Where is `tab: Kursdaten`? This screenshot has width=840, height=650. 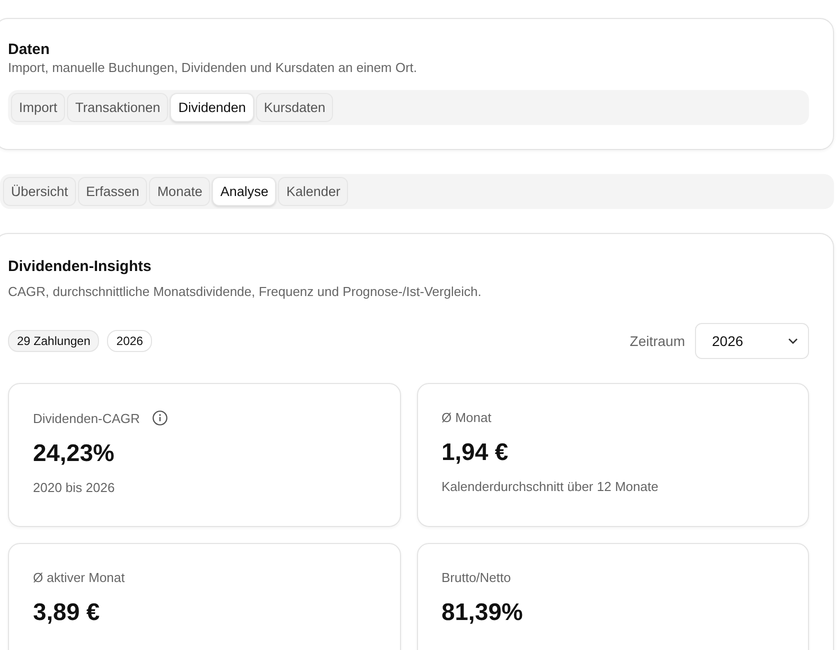
tab: Kursdaten is located at coordinates (295, 107).